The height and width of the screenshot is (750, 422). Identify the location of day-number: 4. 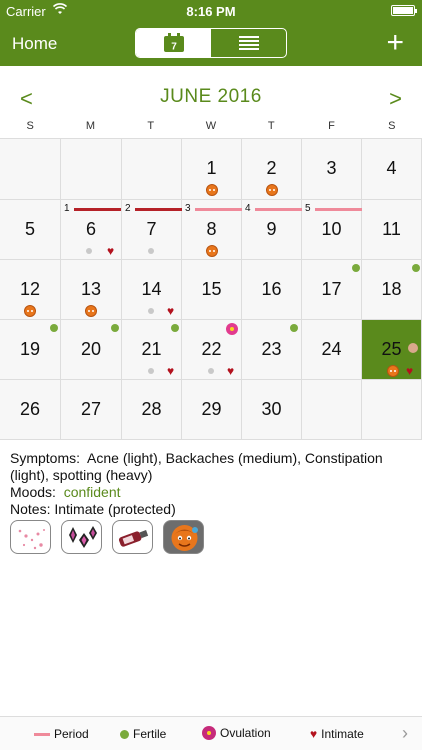
(391, 168).